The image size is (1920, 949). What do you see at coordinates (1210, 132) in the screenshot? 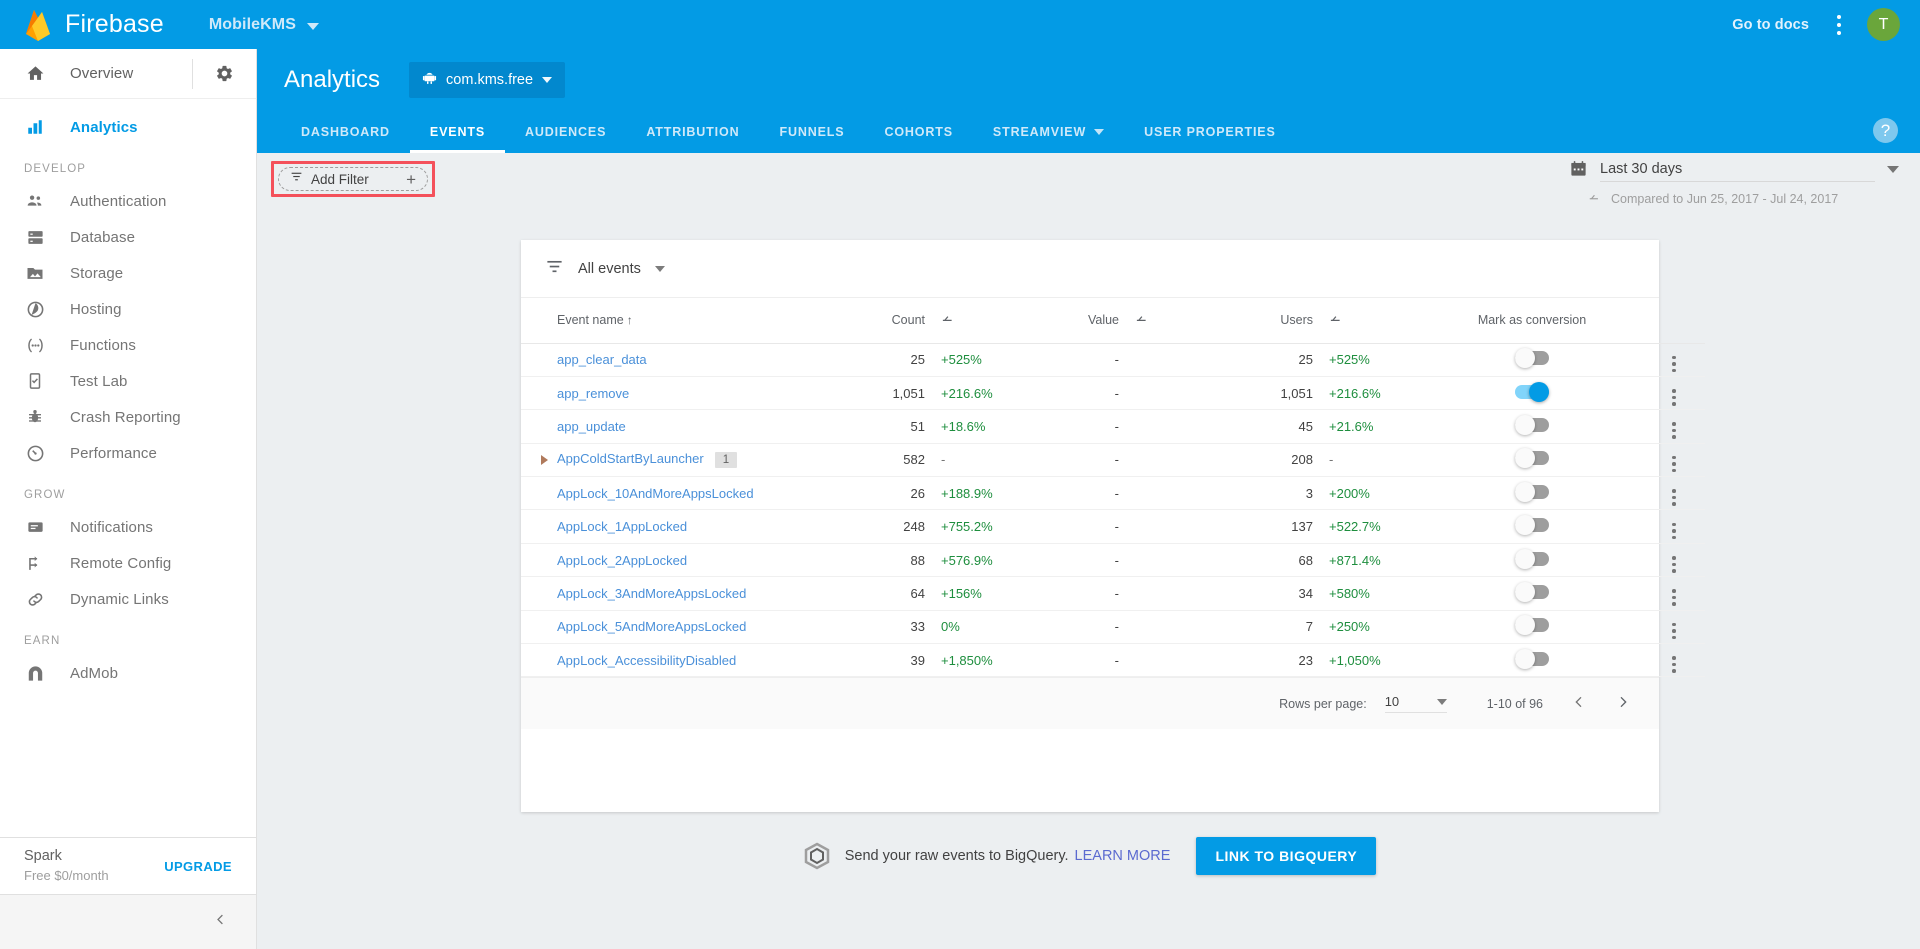
I see `tab-user-properties: USER PROPERTIES` at bounding box center [1210, 132].